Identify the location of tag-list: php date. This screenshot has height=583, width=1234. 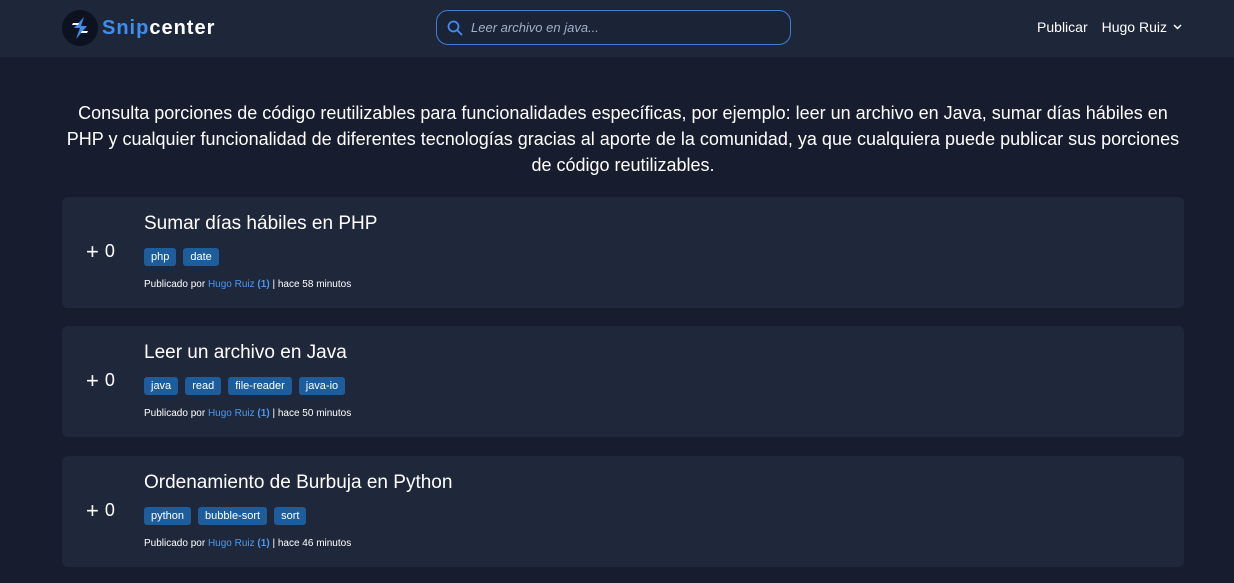
(185, 257).